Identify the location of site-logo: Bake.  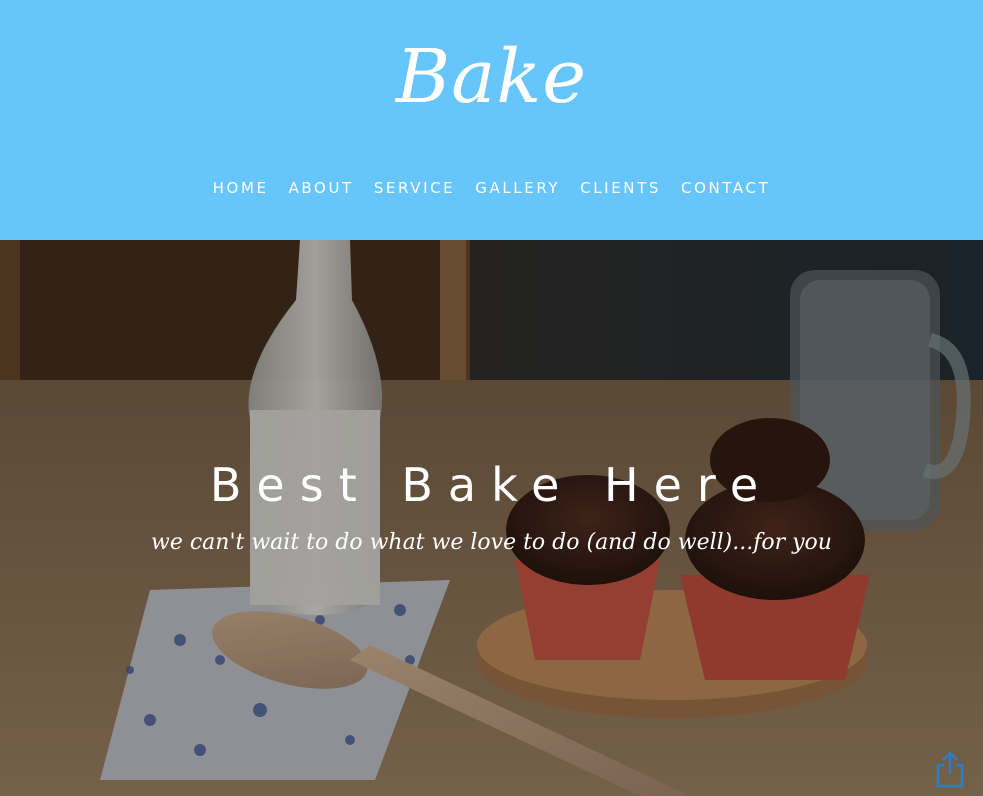
(491, 77).